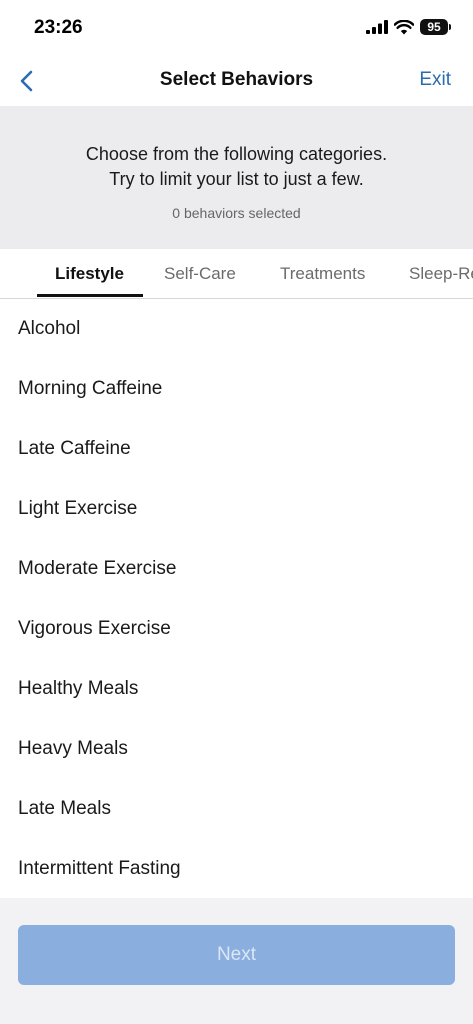 The image size is (473, 1024). I want to click on status-icons: 95, so click(408, 27).